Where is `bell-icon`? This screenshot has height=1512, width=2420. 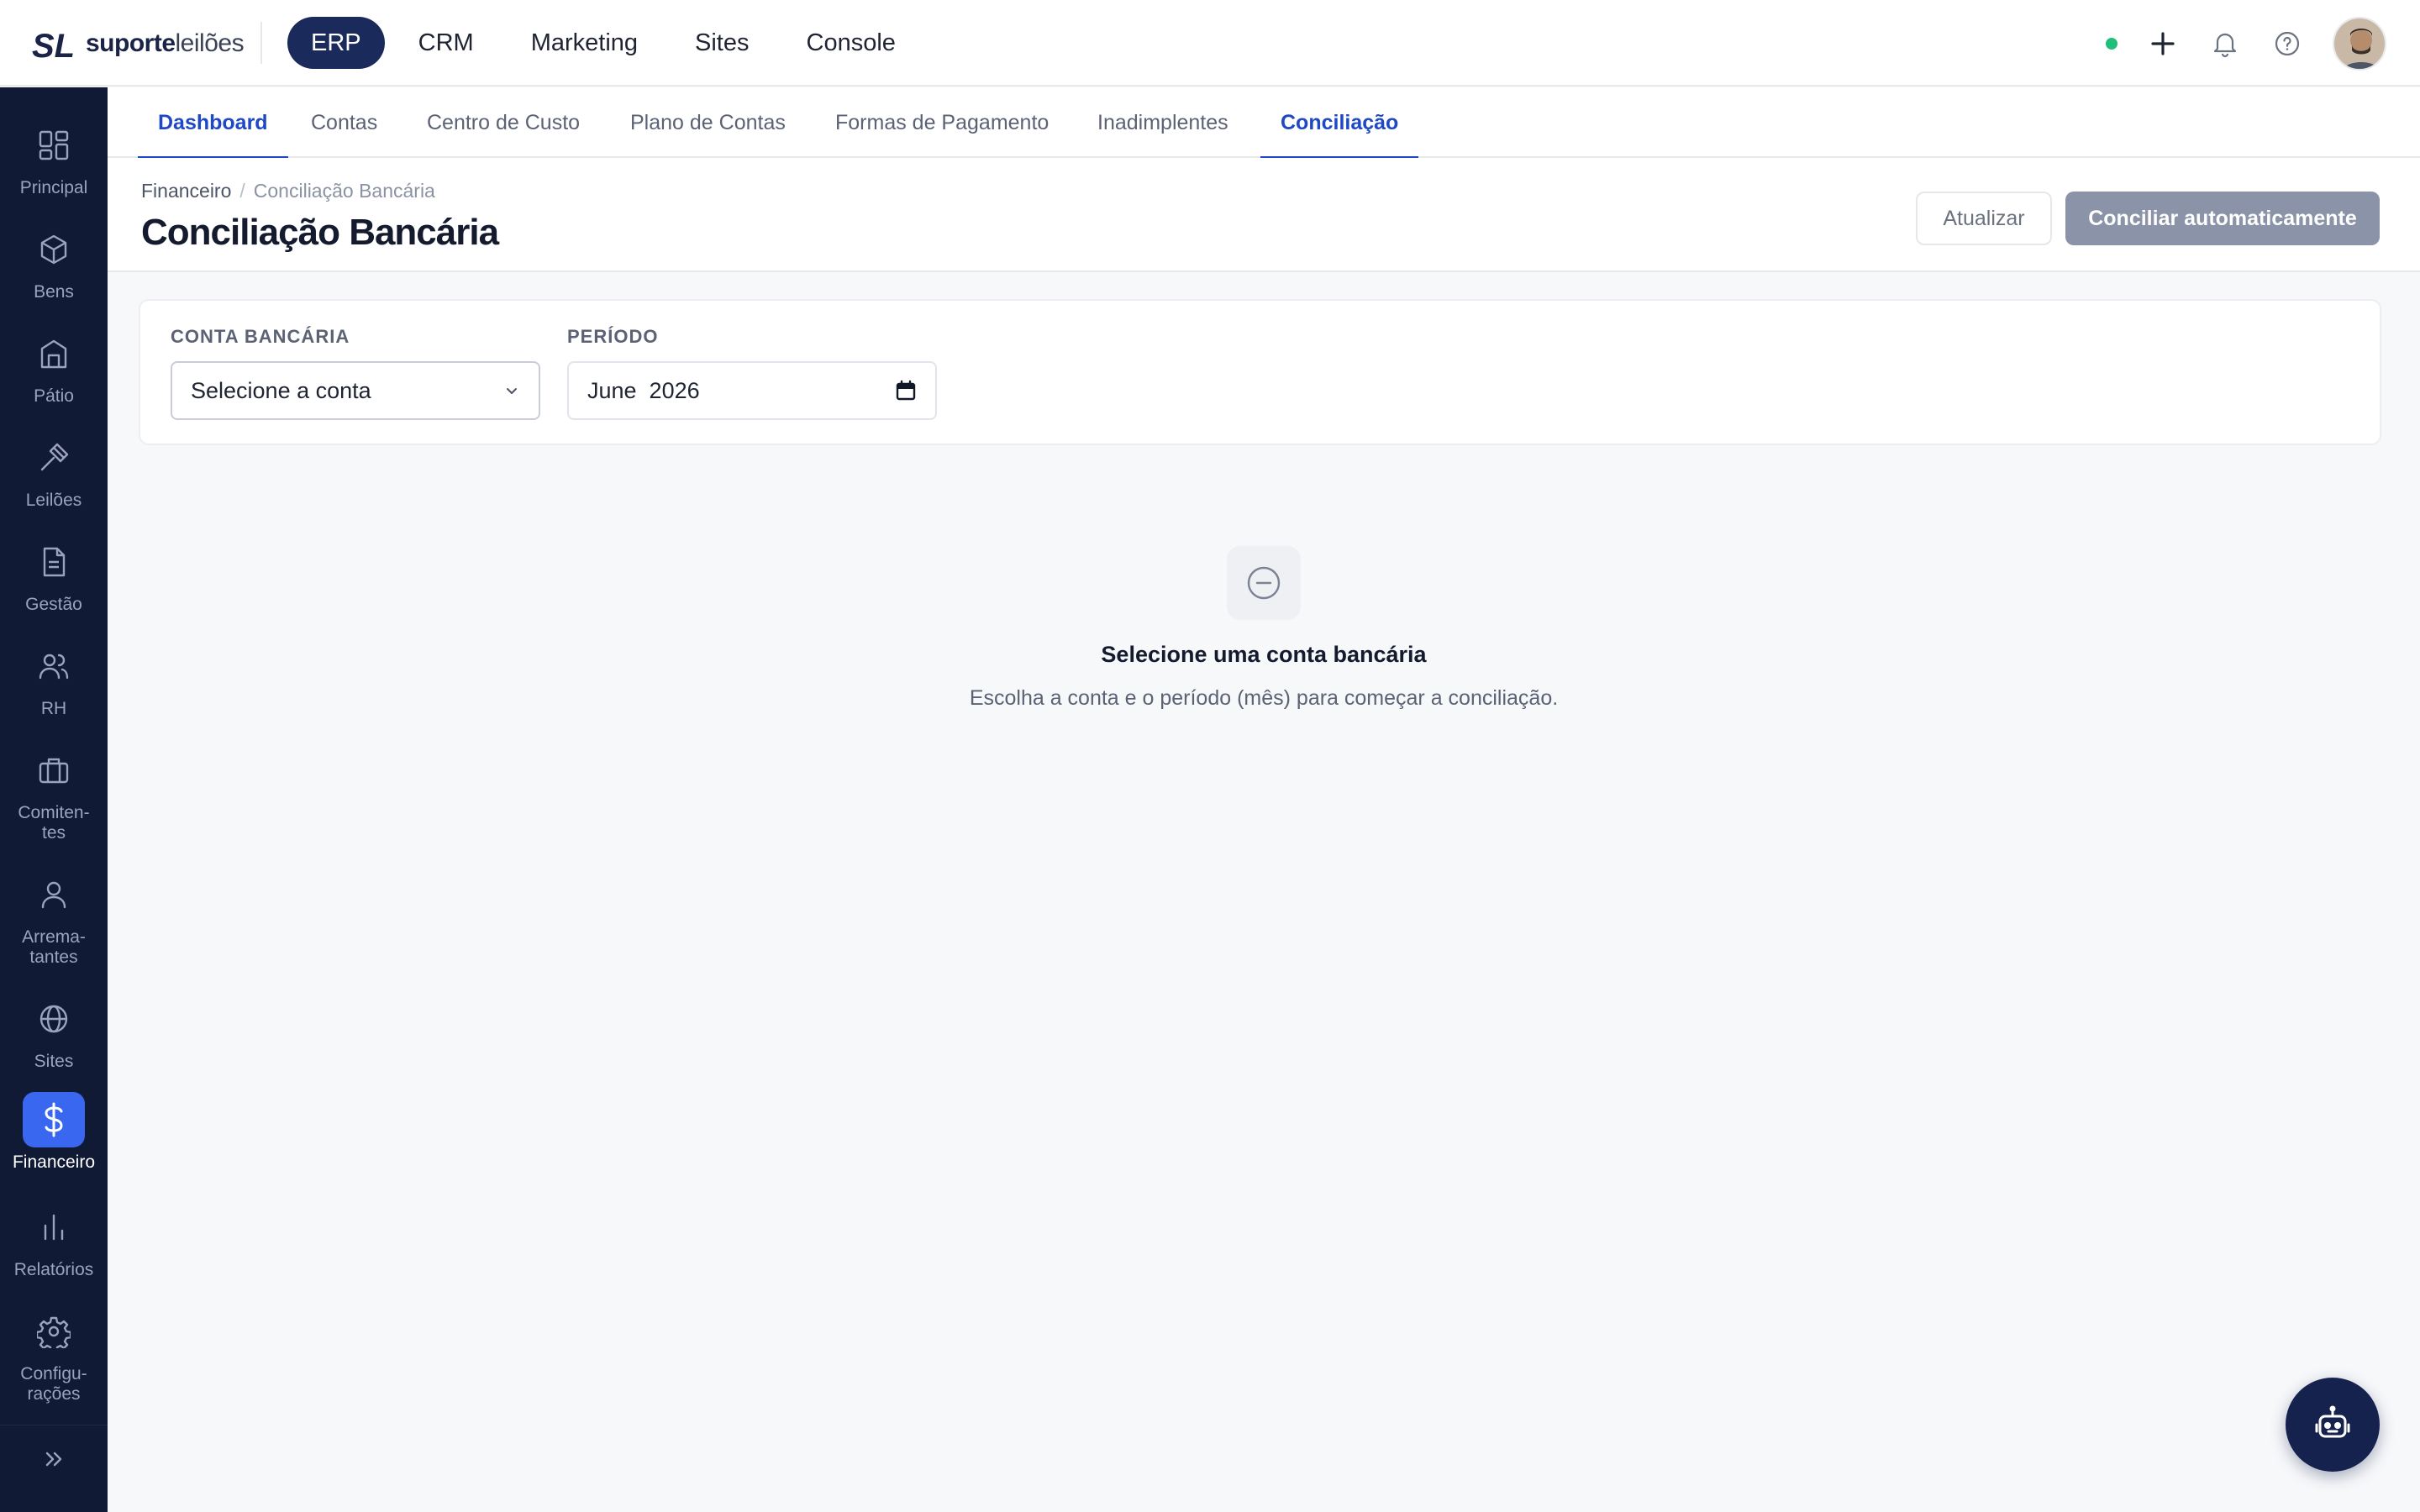 bell-icon is located at coordinates (2225, 43).